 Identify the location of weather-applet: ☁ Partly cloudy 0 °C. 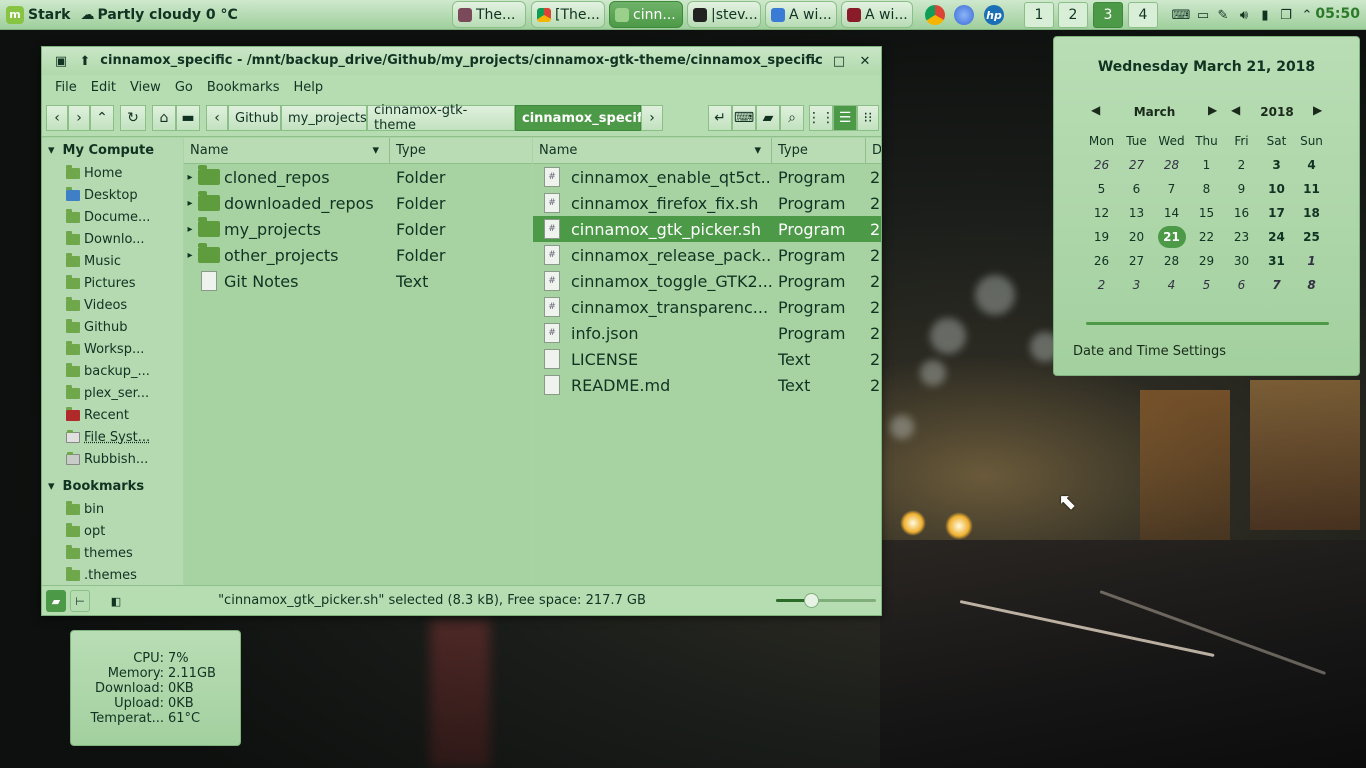
(158, 15).